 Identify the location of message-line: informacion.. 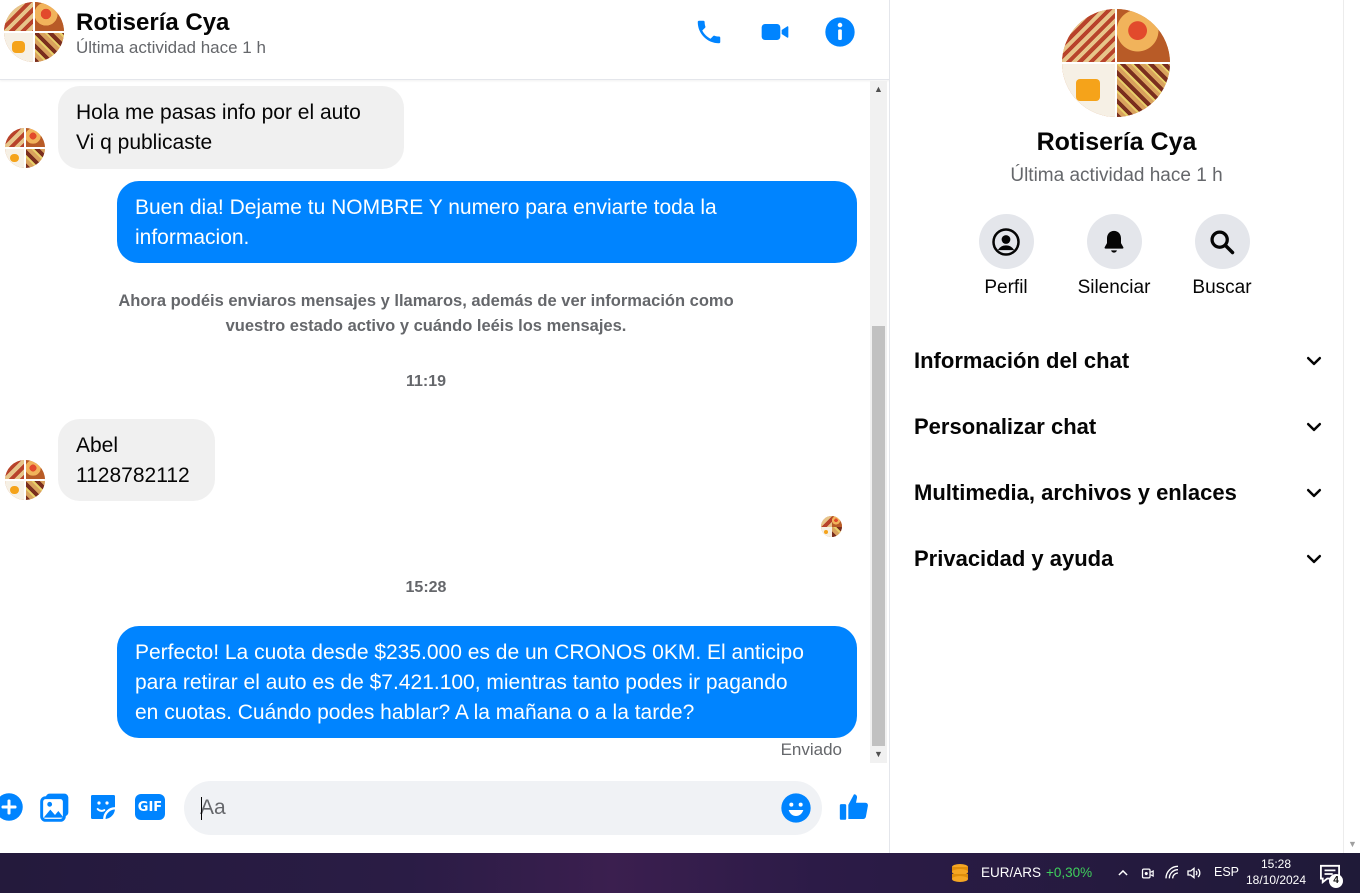
(192, 237).